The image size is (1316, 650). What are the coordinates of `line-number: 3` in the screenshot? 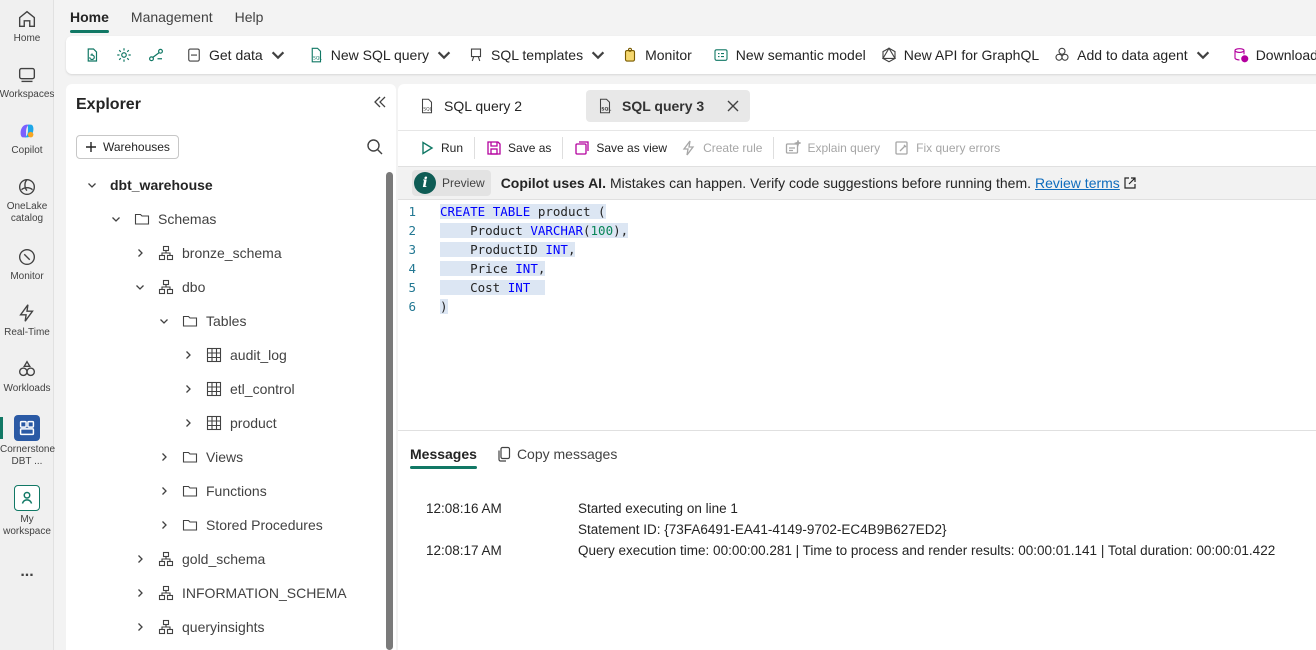 It's located at (412, 249).